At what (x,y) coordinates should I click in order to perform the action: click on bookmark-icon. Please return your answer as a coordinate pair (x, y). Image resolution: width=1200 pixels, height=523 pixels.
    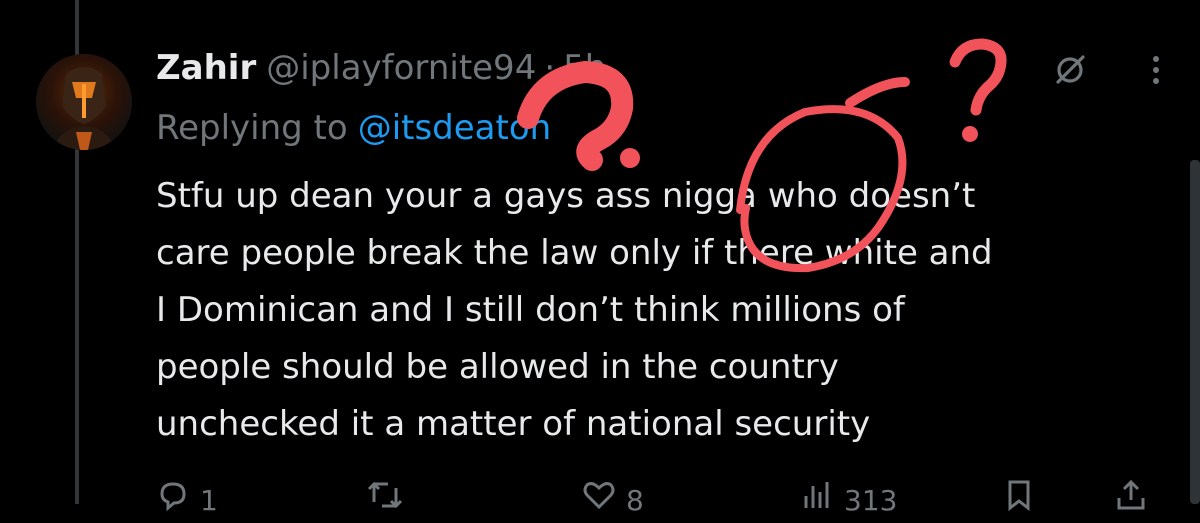
    Looking at the image, I should click on (1019, 500).